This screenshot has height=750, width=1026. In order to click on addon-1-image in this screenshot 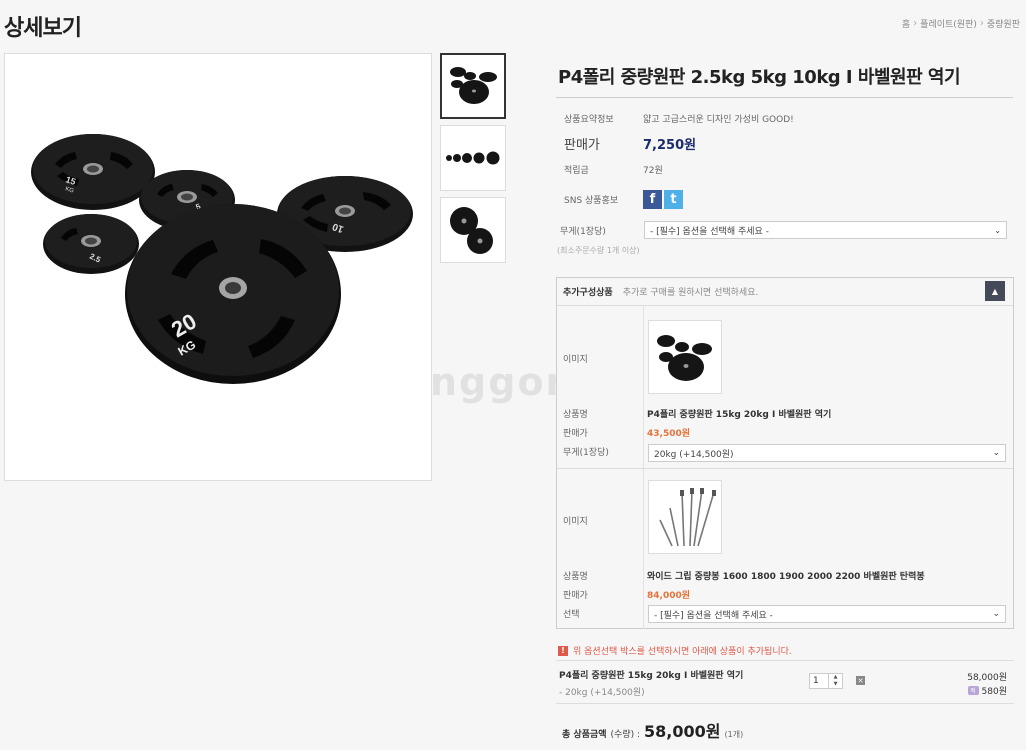, I will do `click(685, 357)`.